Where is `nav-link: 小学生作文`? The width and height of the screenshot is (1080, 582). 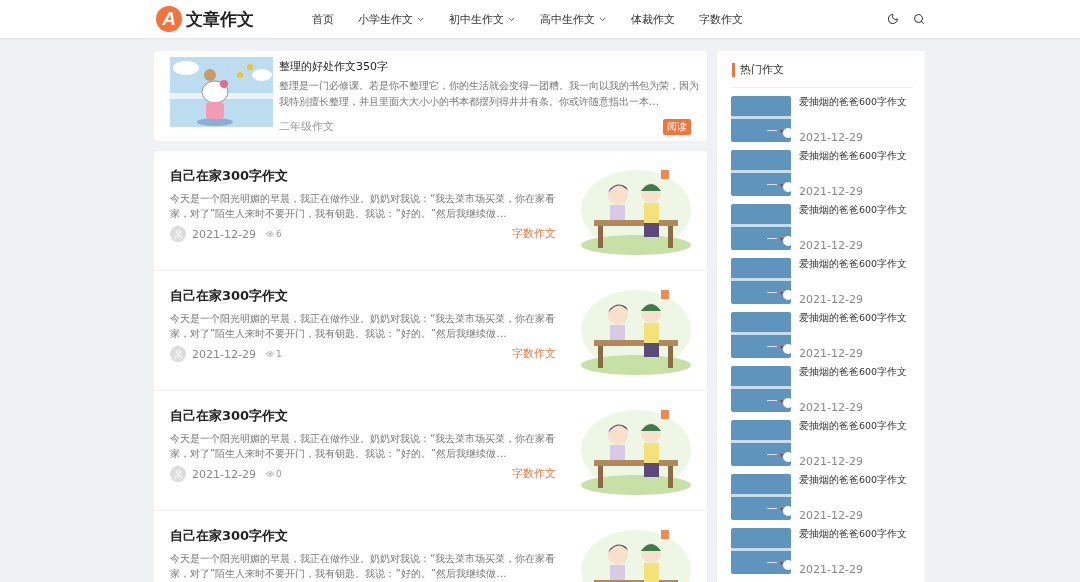
nav-link: 小学生作文 is located at coordinates (391, 19).